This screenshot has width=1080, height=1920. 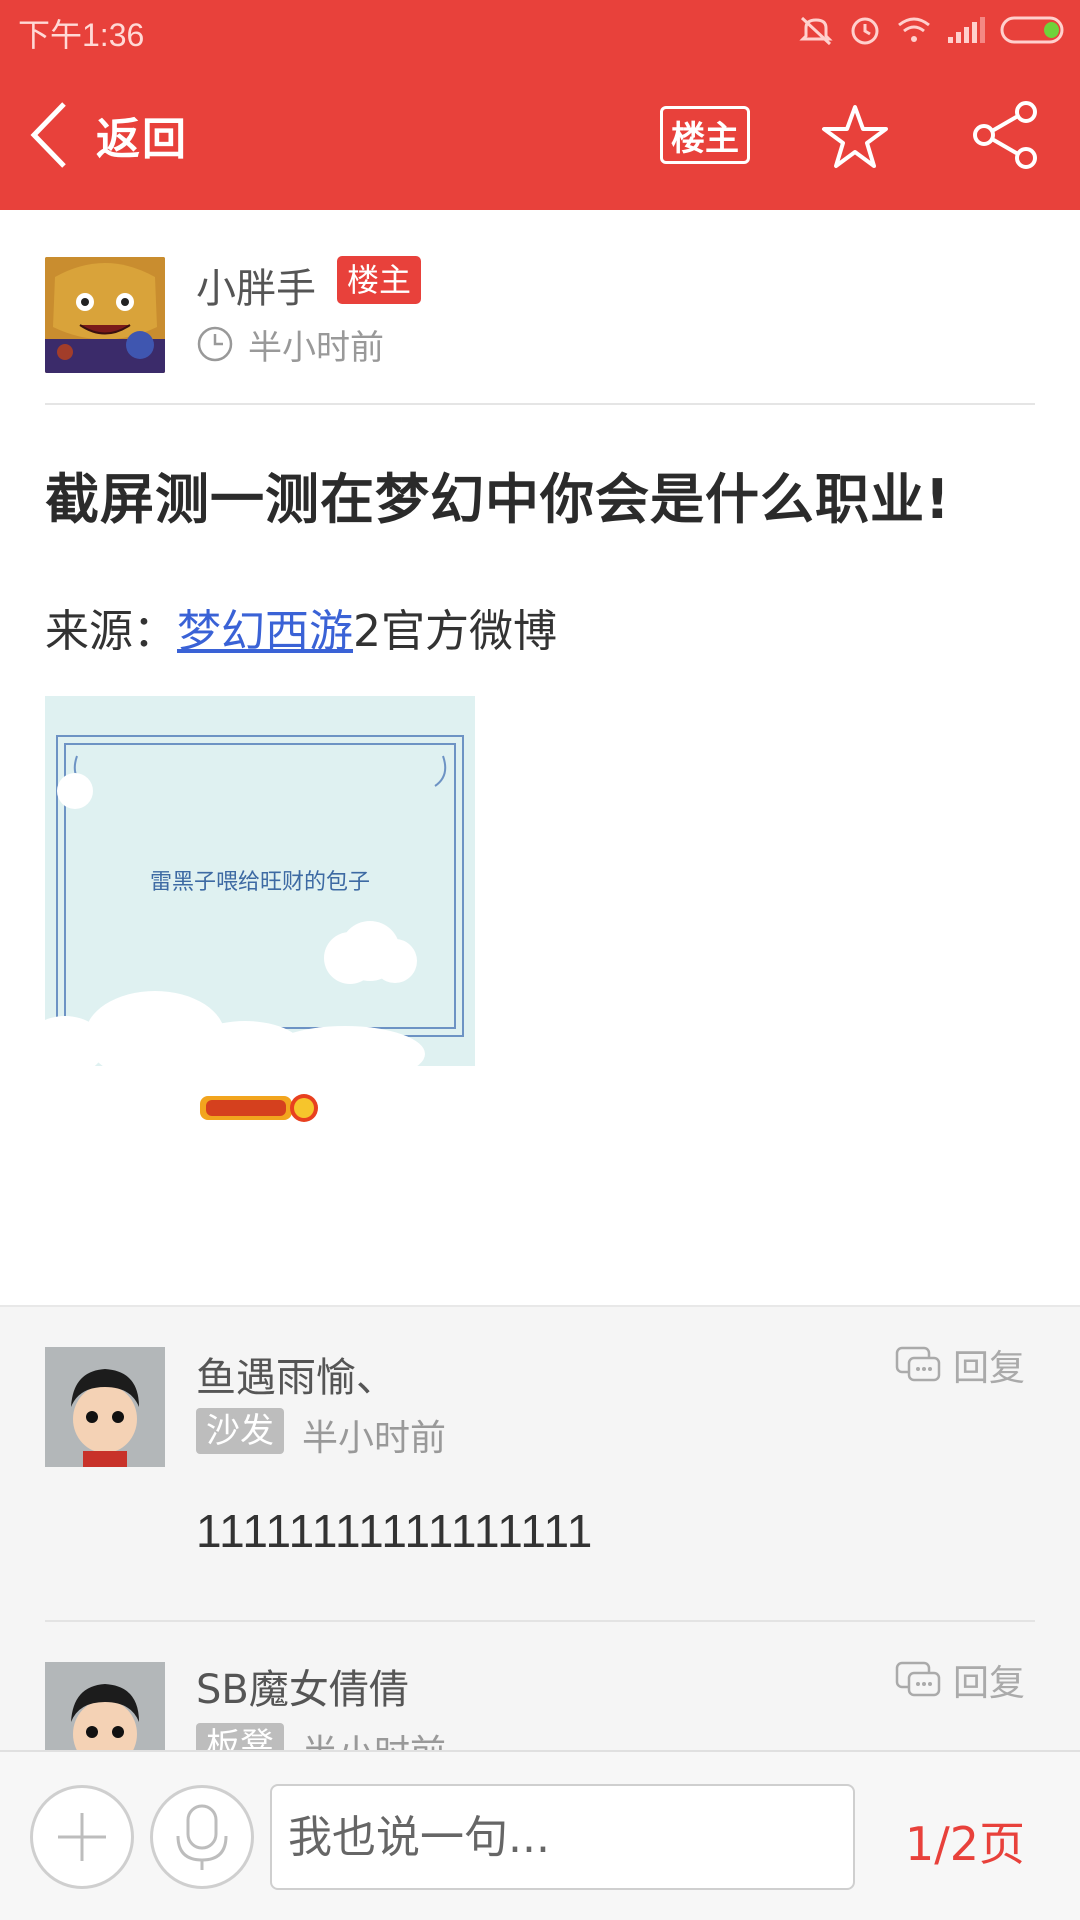 What do you see at coordinates (455, 631) in the screenshot?
I see `source-suffix: 2官方微博` at bounding box center [455, 631].